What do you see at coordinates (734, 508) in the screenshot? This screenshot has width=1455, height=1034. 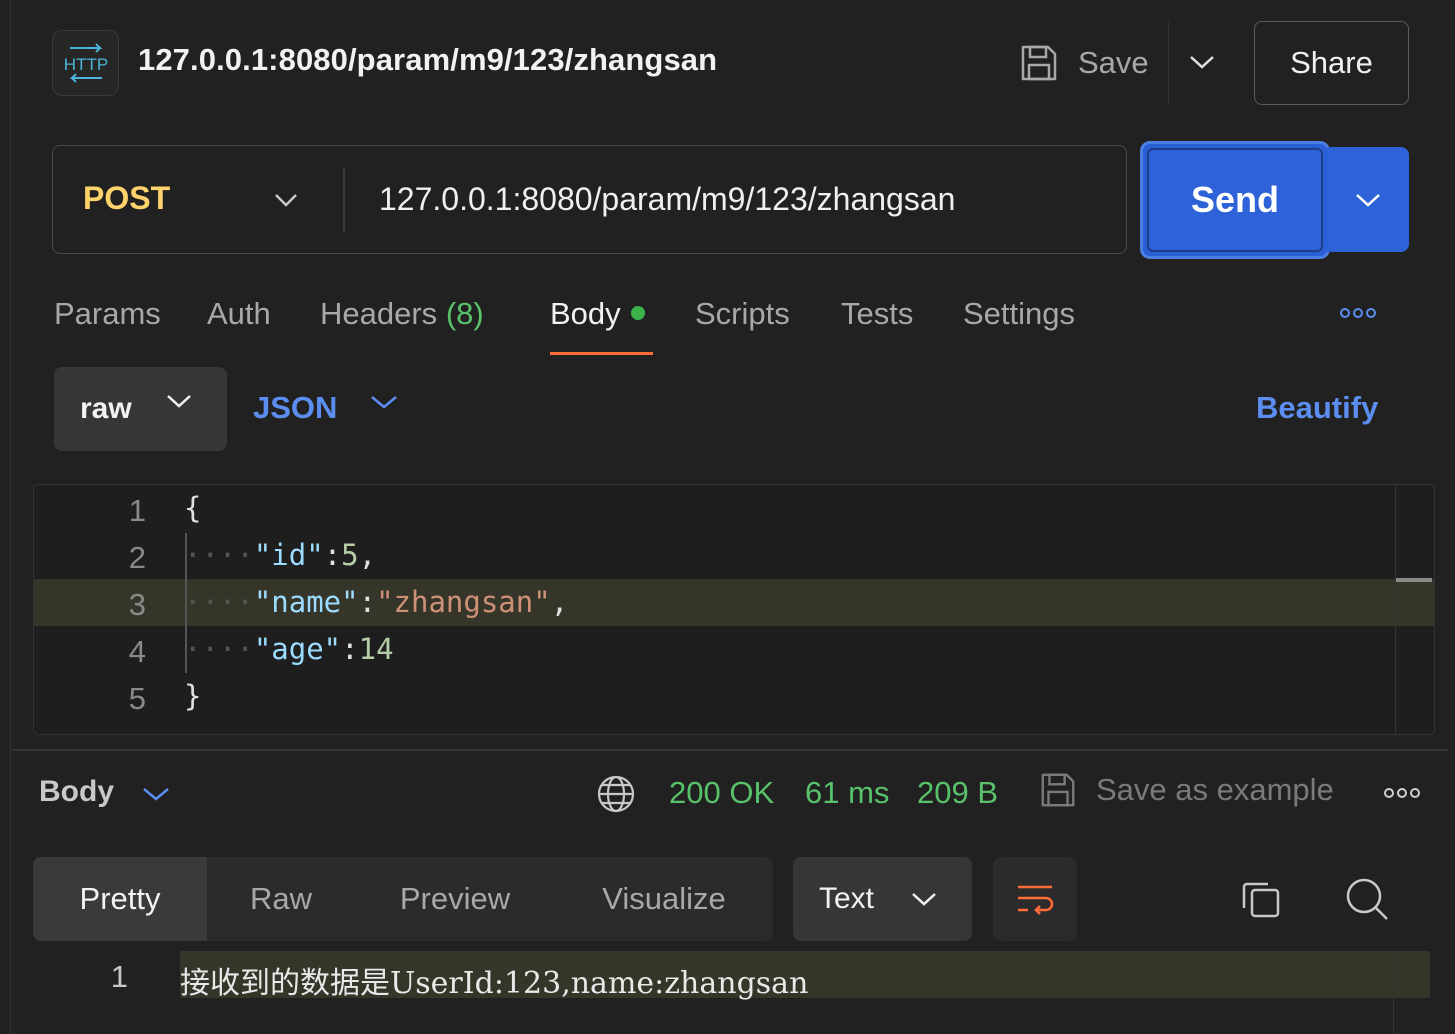 I see `editor-line: 1 {` at bounding box center [734, 508].